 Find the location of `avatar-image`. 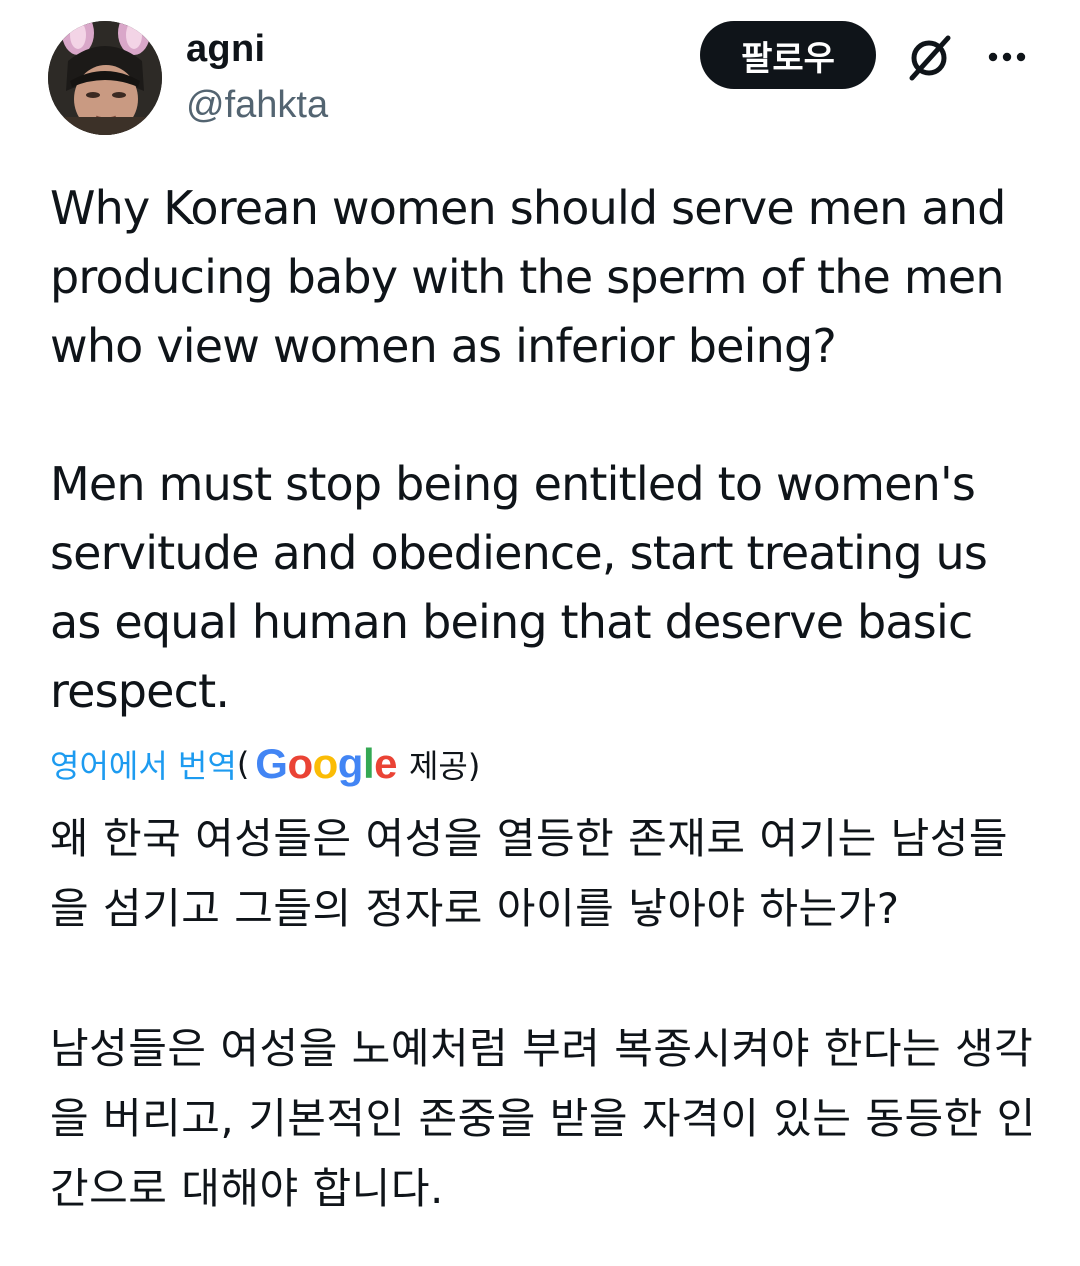

avatar-image is located at coordinates (105, 78).